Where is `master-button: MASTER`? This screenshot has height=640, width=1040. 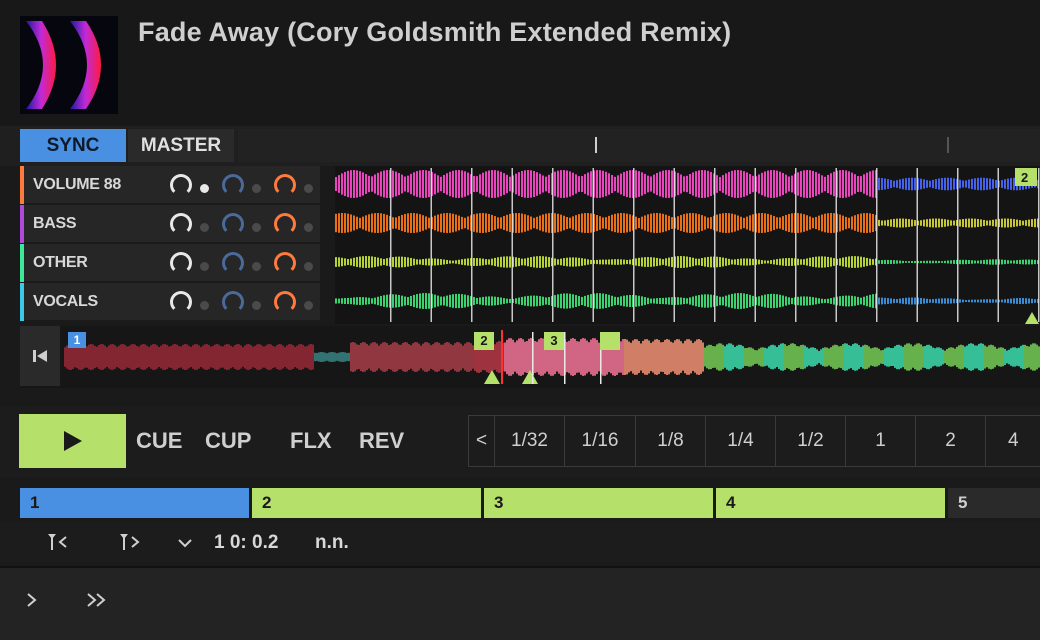 master-button: MASTER is located at coordinates (181, 145).